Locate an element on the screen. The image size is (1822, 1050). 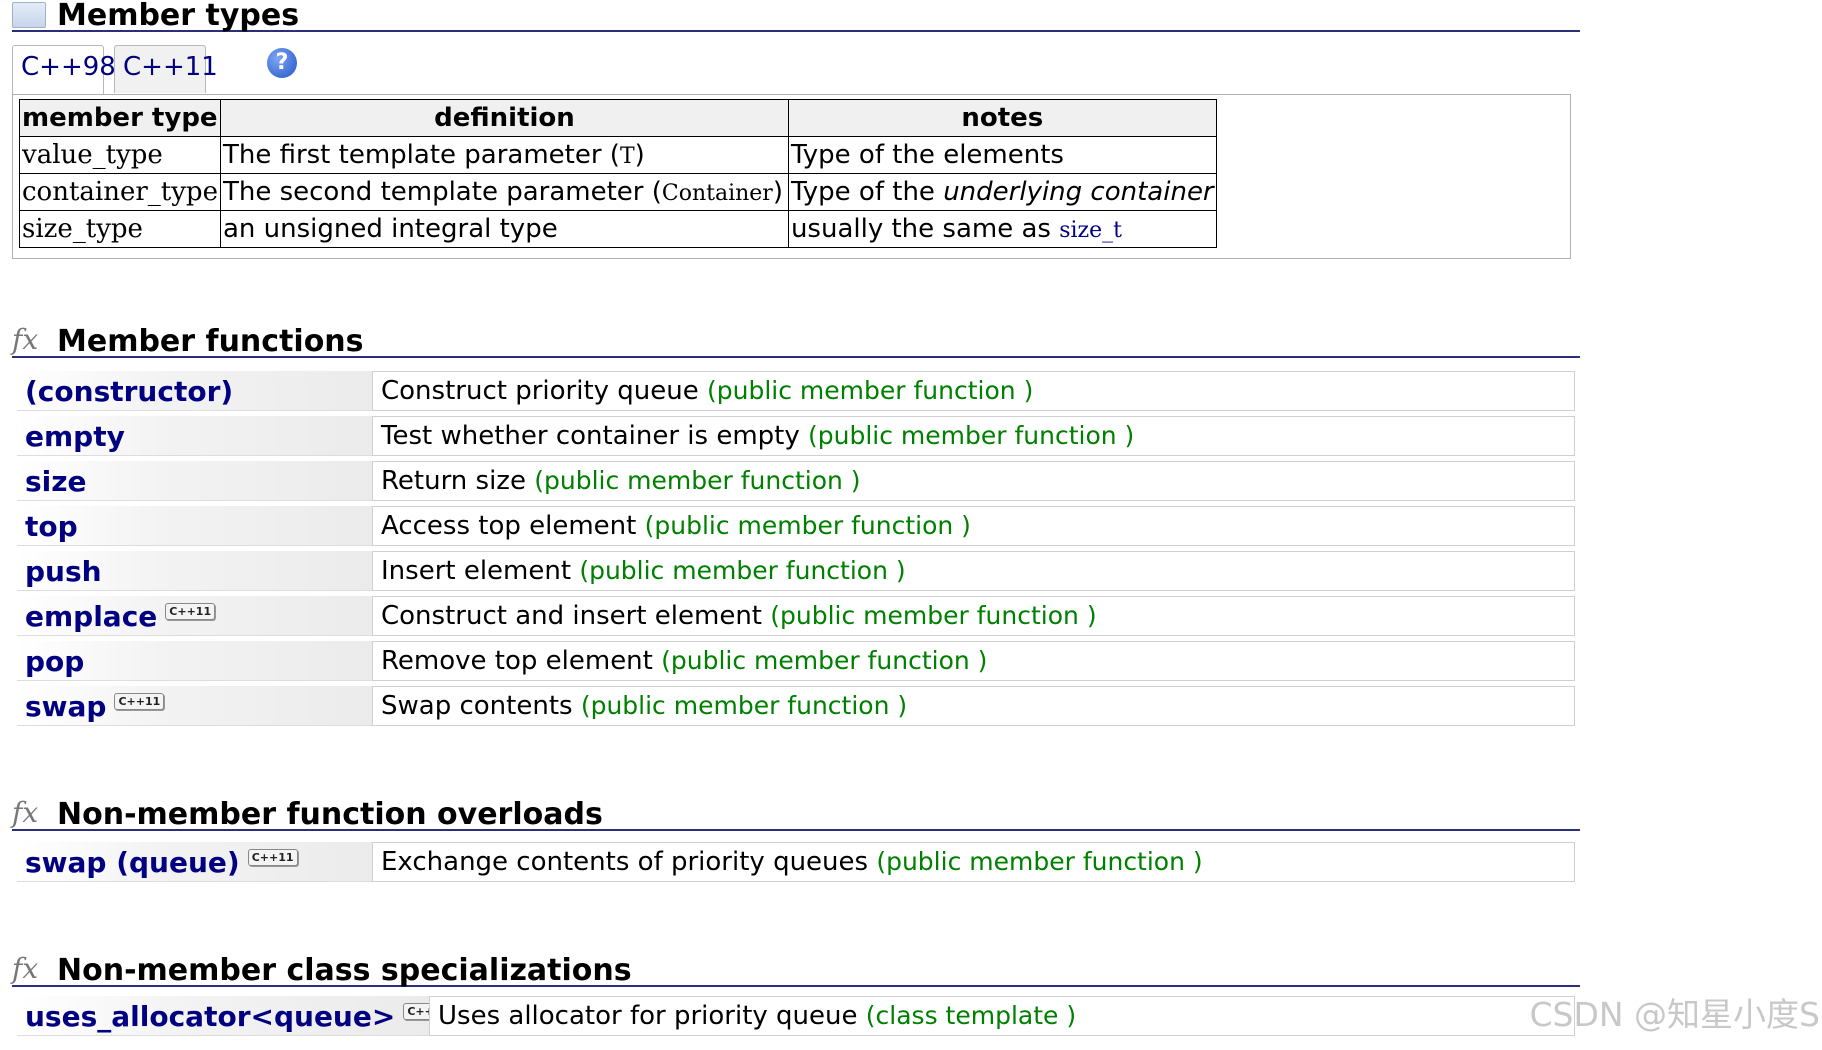
function-name-text: emplace is located at coordinates (91, 616).